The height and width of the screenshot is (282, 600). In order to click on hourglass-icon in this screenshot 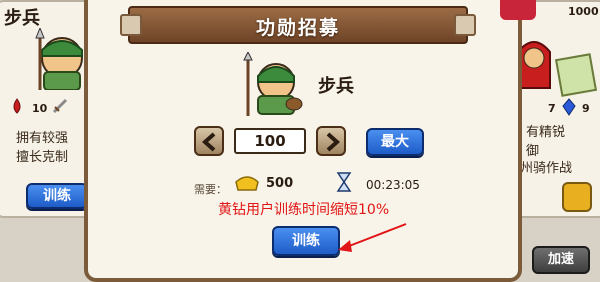, I will do `click(344, 182)`.